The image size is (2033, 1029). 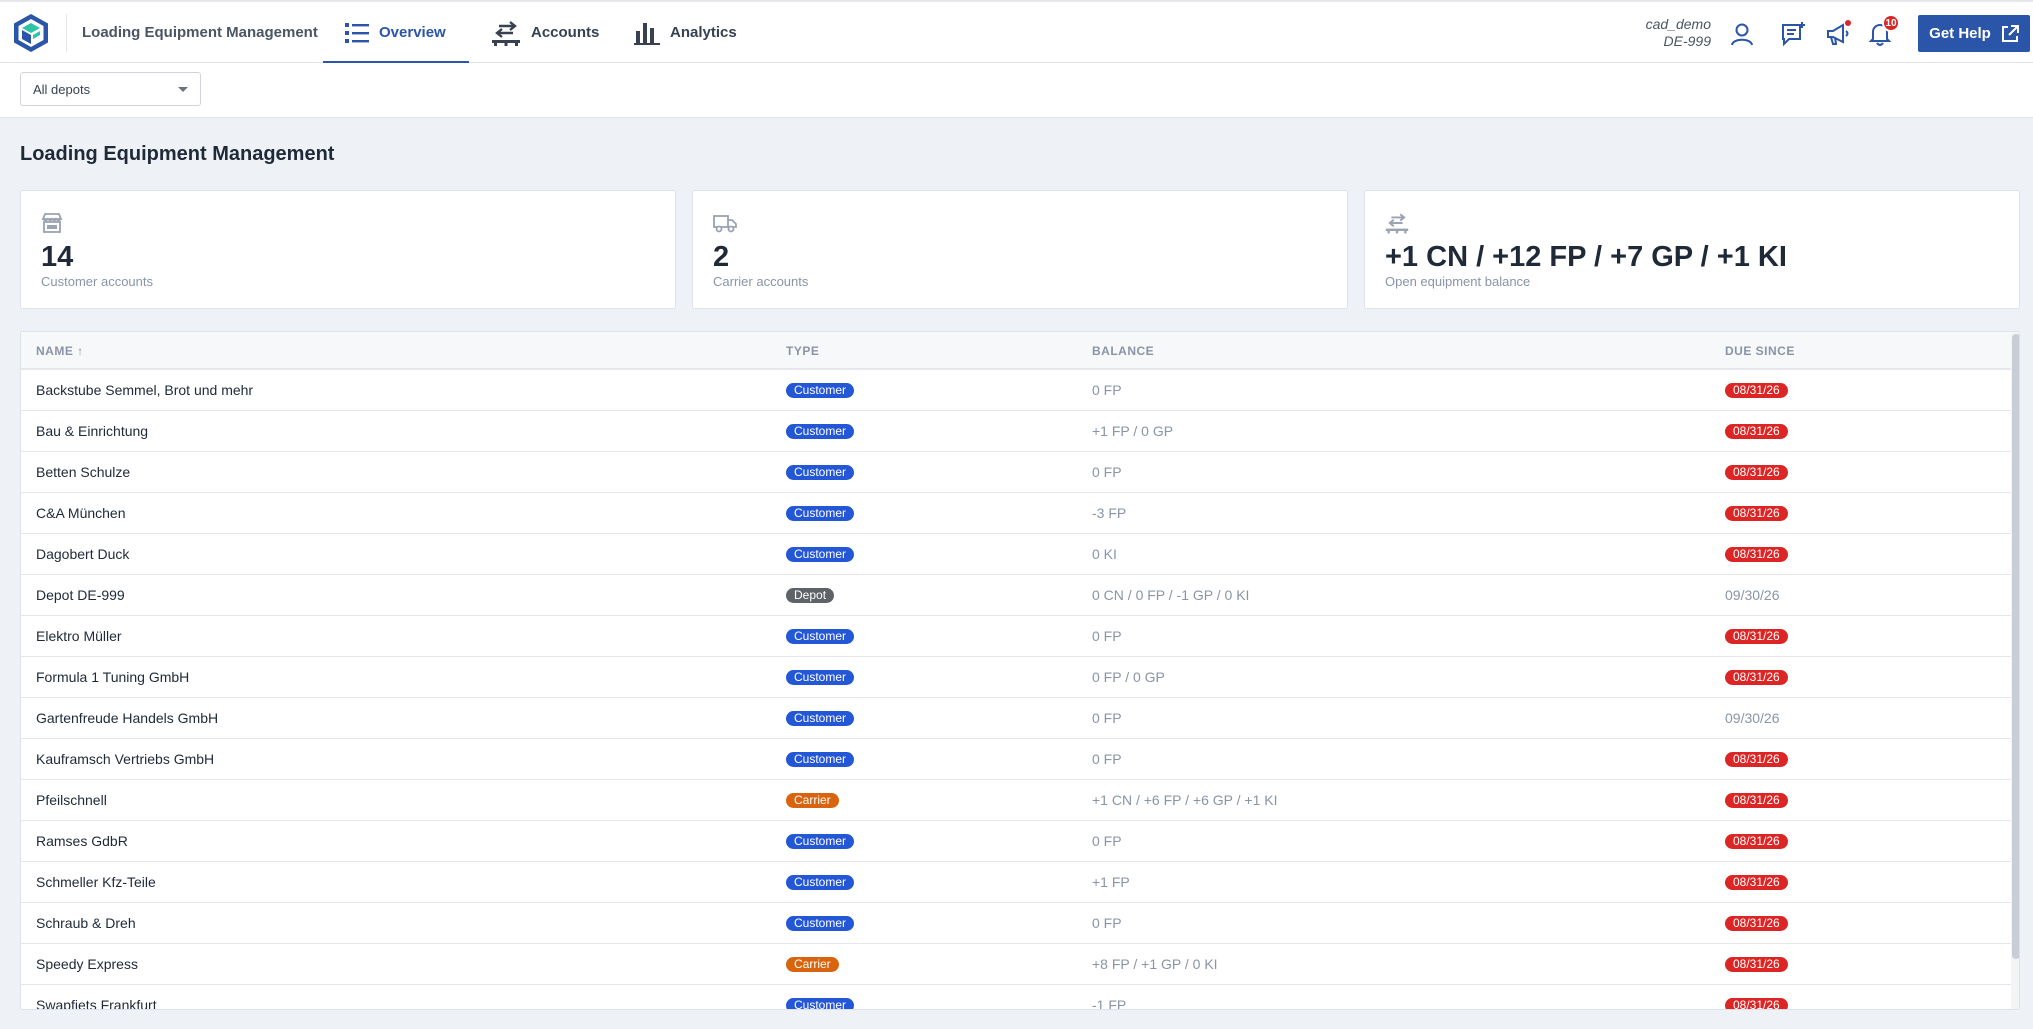 I want to click on table-row: Elektro Müller Customer 0 FP 08/31/26, so click(x=1016, y=636).